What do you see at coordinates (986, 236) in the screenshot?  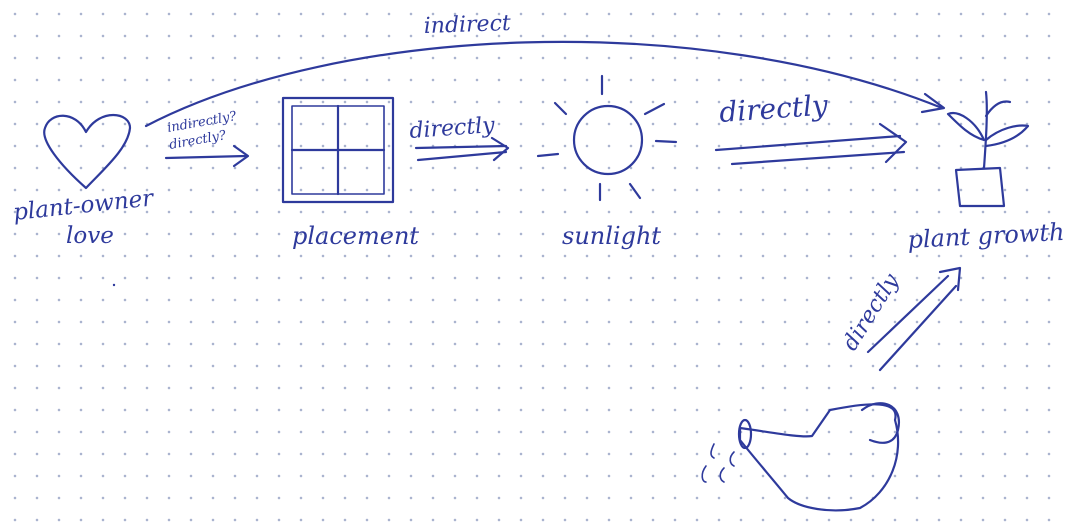 I see `node-label-plant-growth: plant growth` at bounding box center [986, 236].